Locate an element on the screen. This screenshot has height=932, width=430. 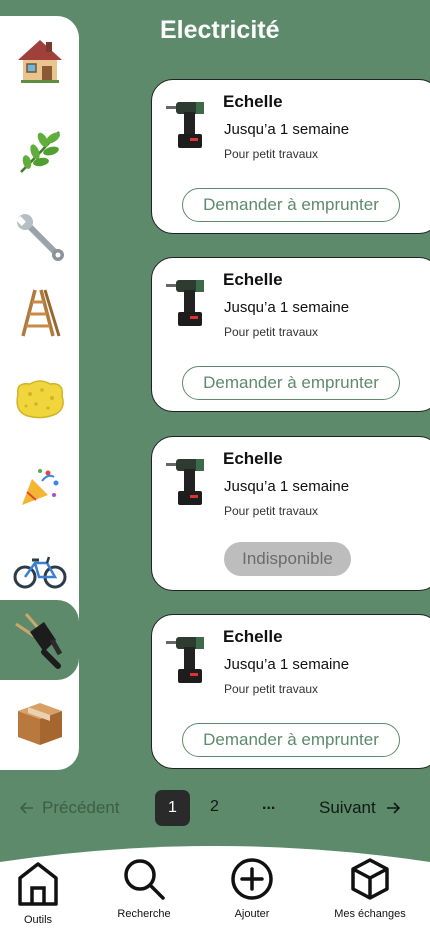
page-1-button: 1 is located at coordinates (172, 808).